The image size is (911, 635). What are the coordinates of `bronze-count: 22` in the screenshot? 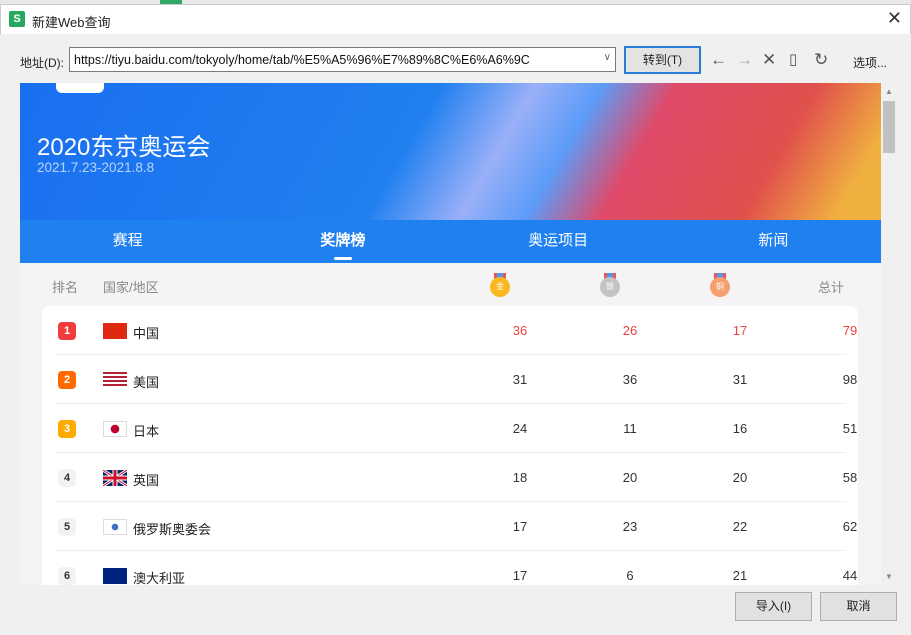 It's located at (740, 526).